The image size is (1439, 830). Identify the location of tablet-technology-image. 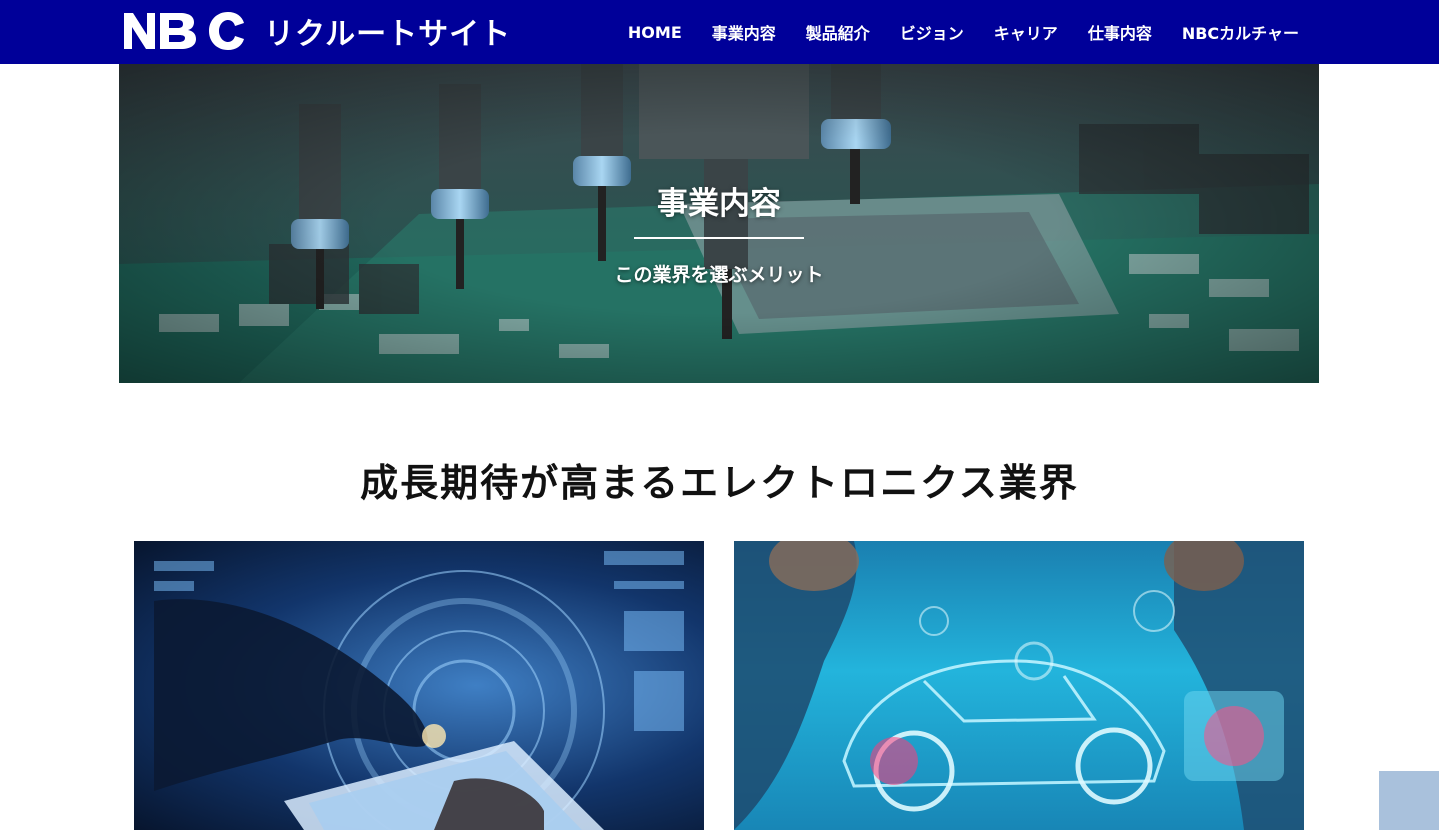
(419, 690).